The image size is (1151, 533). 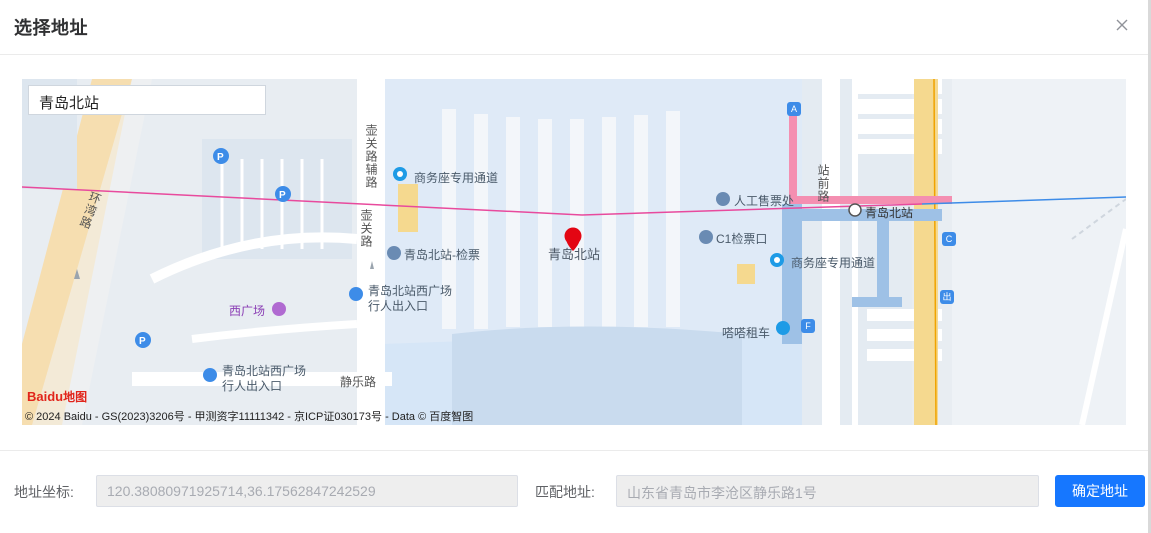 I want to click on ticket-office-icon, so click(x=723, y=201).